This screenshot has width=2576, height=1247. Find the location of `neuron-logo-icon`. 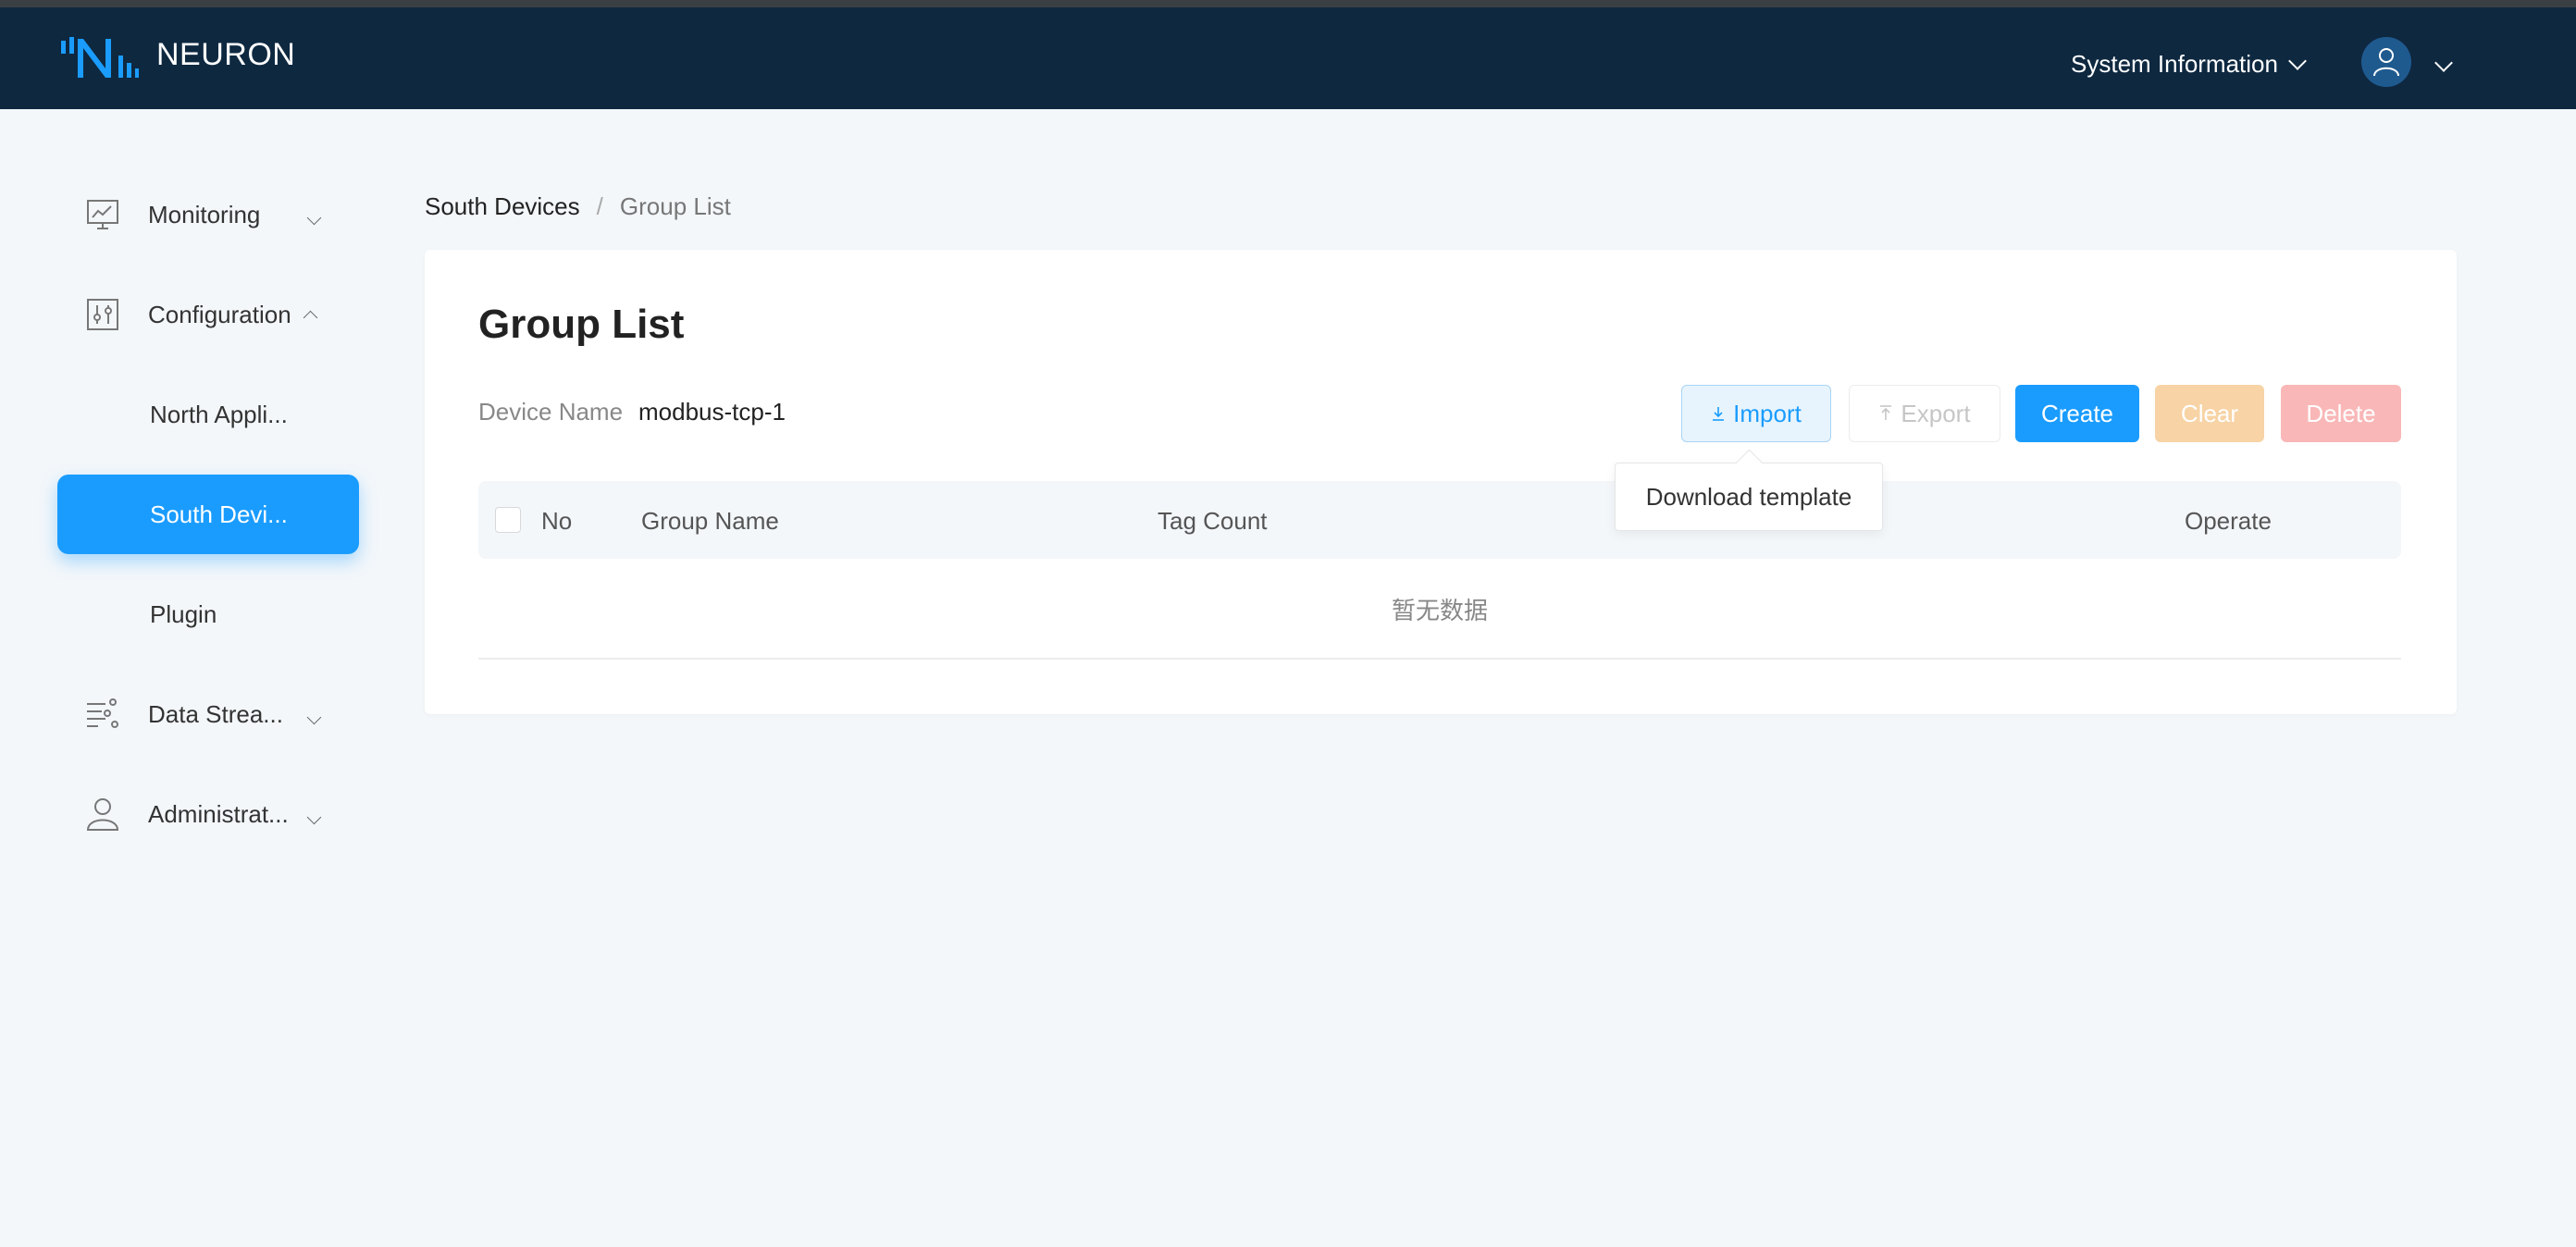

neuron-logo-icon is located at coordinates (100, 57).